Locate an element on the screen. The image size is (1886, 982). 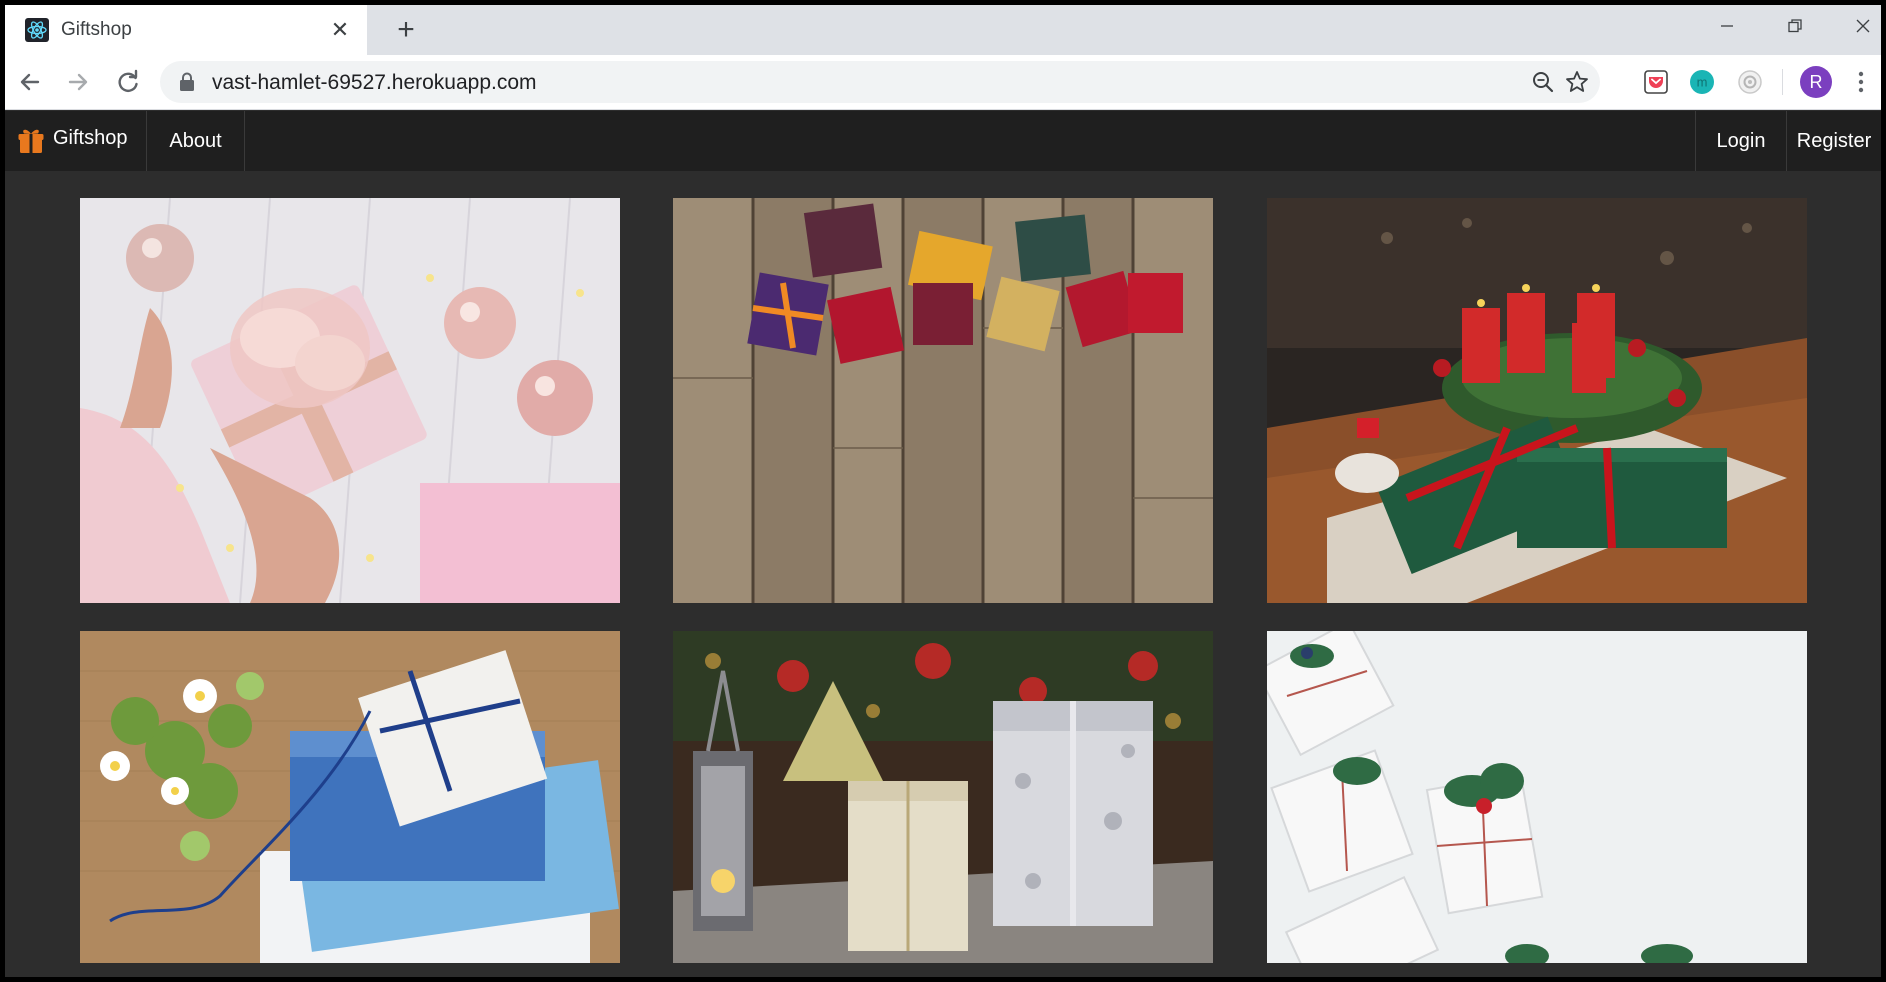
back-arrow-icon is located at coordinates (30, 82).